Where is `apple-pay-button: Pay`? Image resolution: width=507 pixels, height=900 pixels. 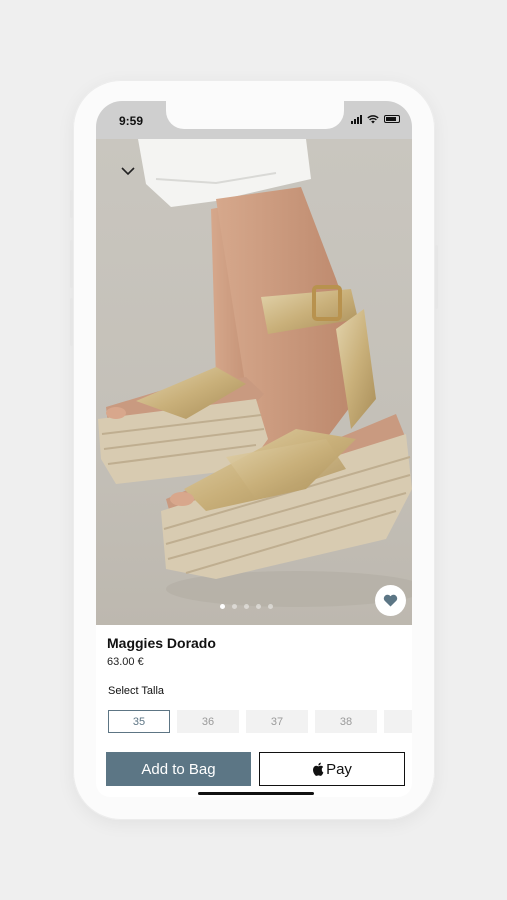
apple-pay-button: Pay is located at coordinates (332, 769).